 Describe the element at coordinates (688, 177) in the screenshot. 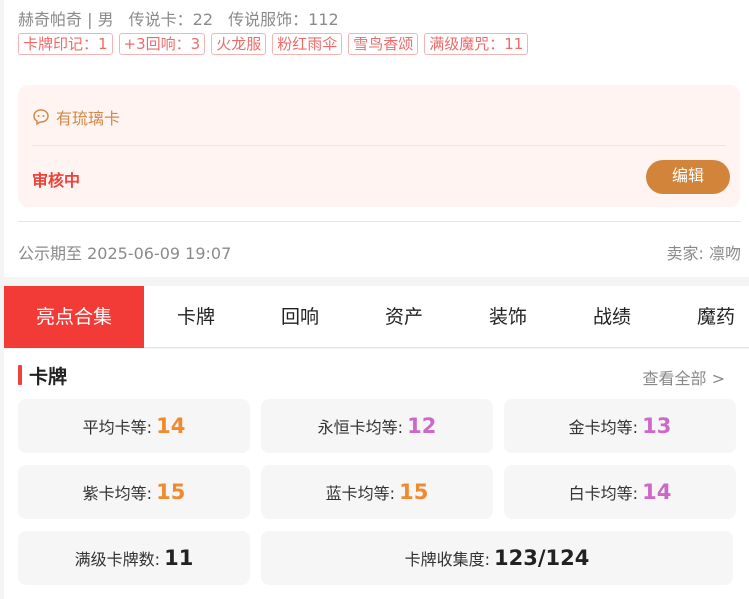

I see `edit-button: 编辑` at that location.